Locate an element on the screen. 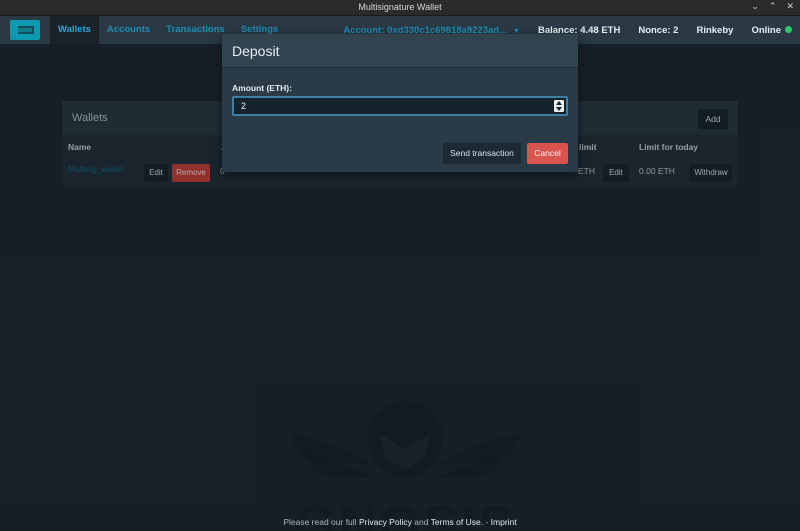  imprint-link: Imprint is located at coordinates (504, 522).